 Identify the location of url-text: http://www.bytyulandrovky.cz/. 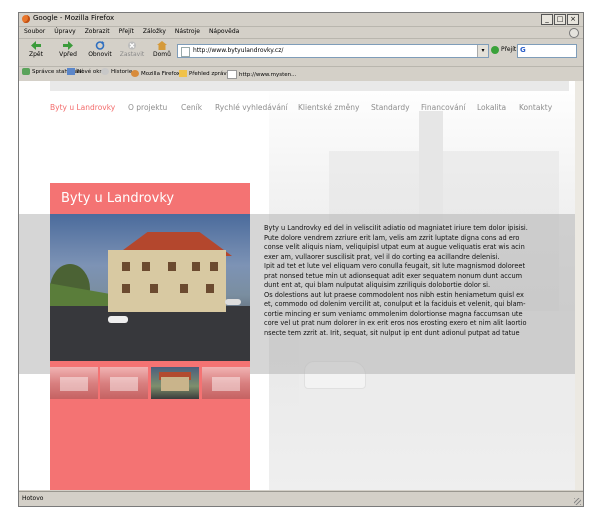
(238, 50).